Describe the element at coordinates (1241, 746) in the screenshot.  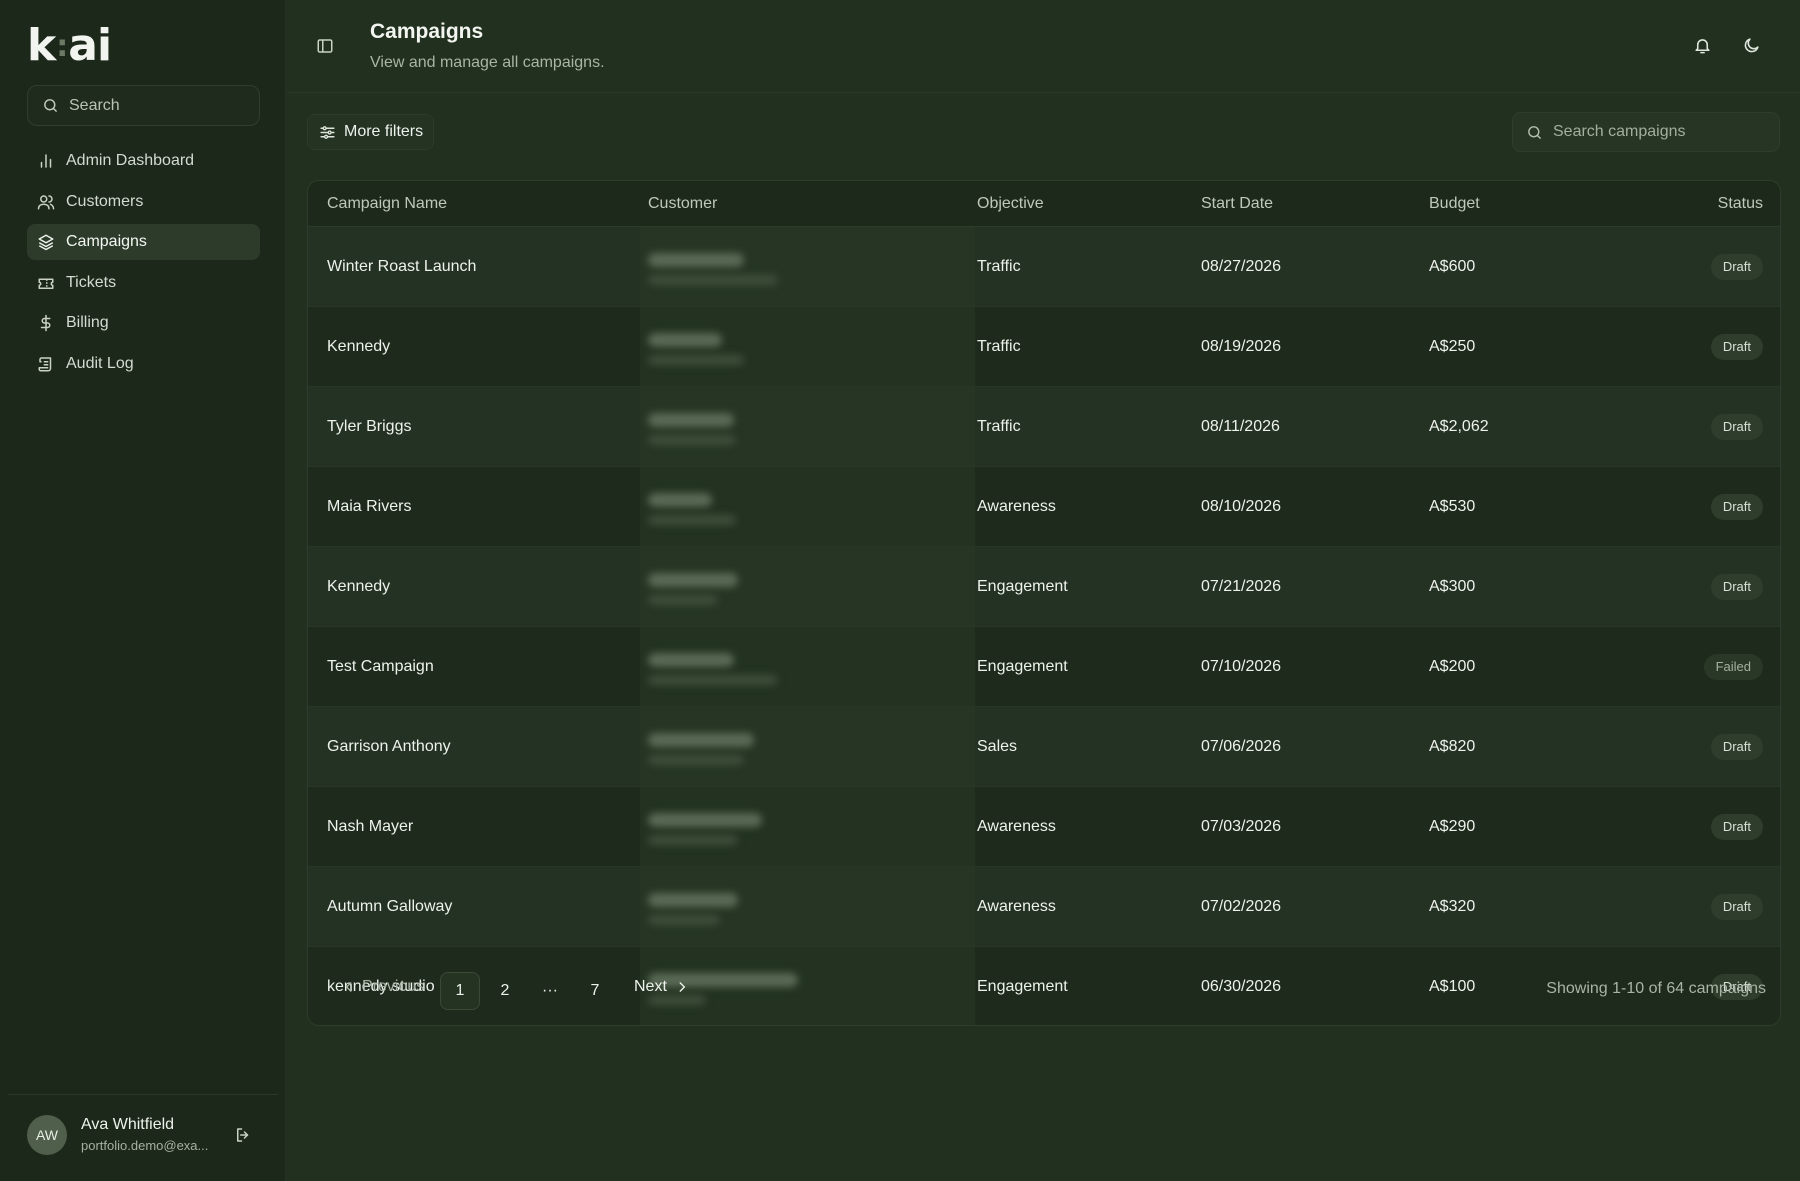
I see `start-date-cell: 07/06/2026` at that location.